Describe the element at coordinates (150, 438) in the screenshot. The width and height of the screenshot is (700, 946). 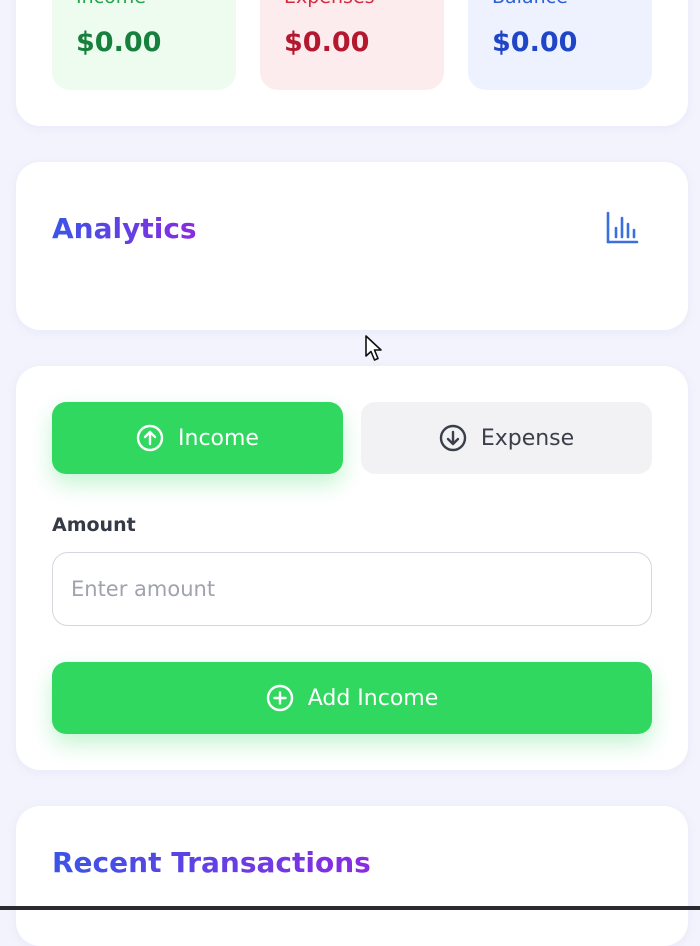
I see `arrow-up-circle-icon` at that location.